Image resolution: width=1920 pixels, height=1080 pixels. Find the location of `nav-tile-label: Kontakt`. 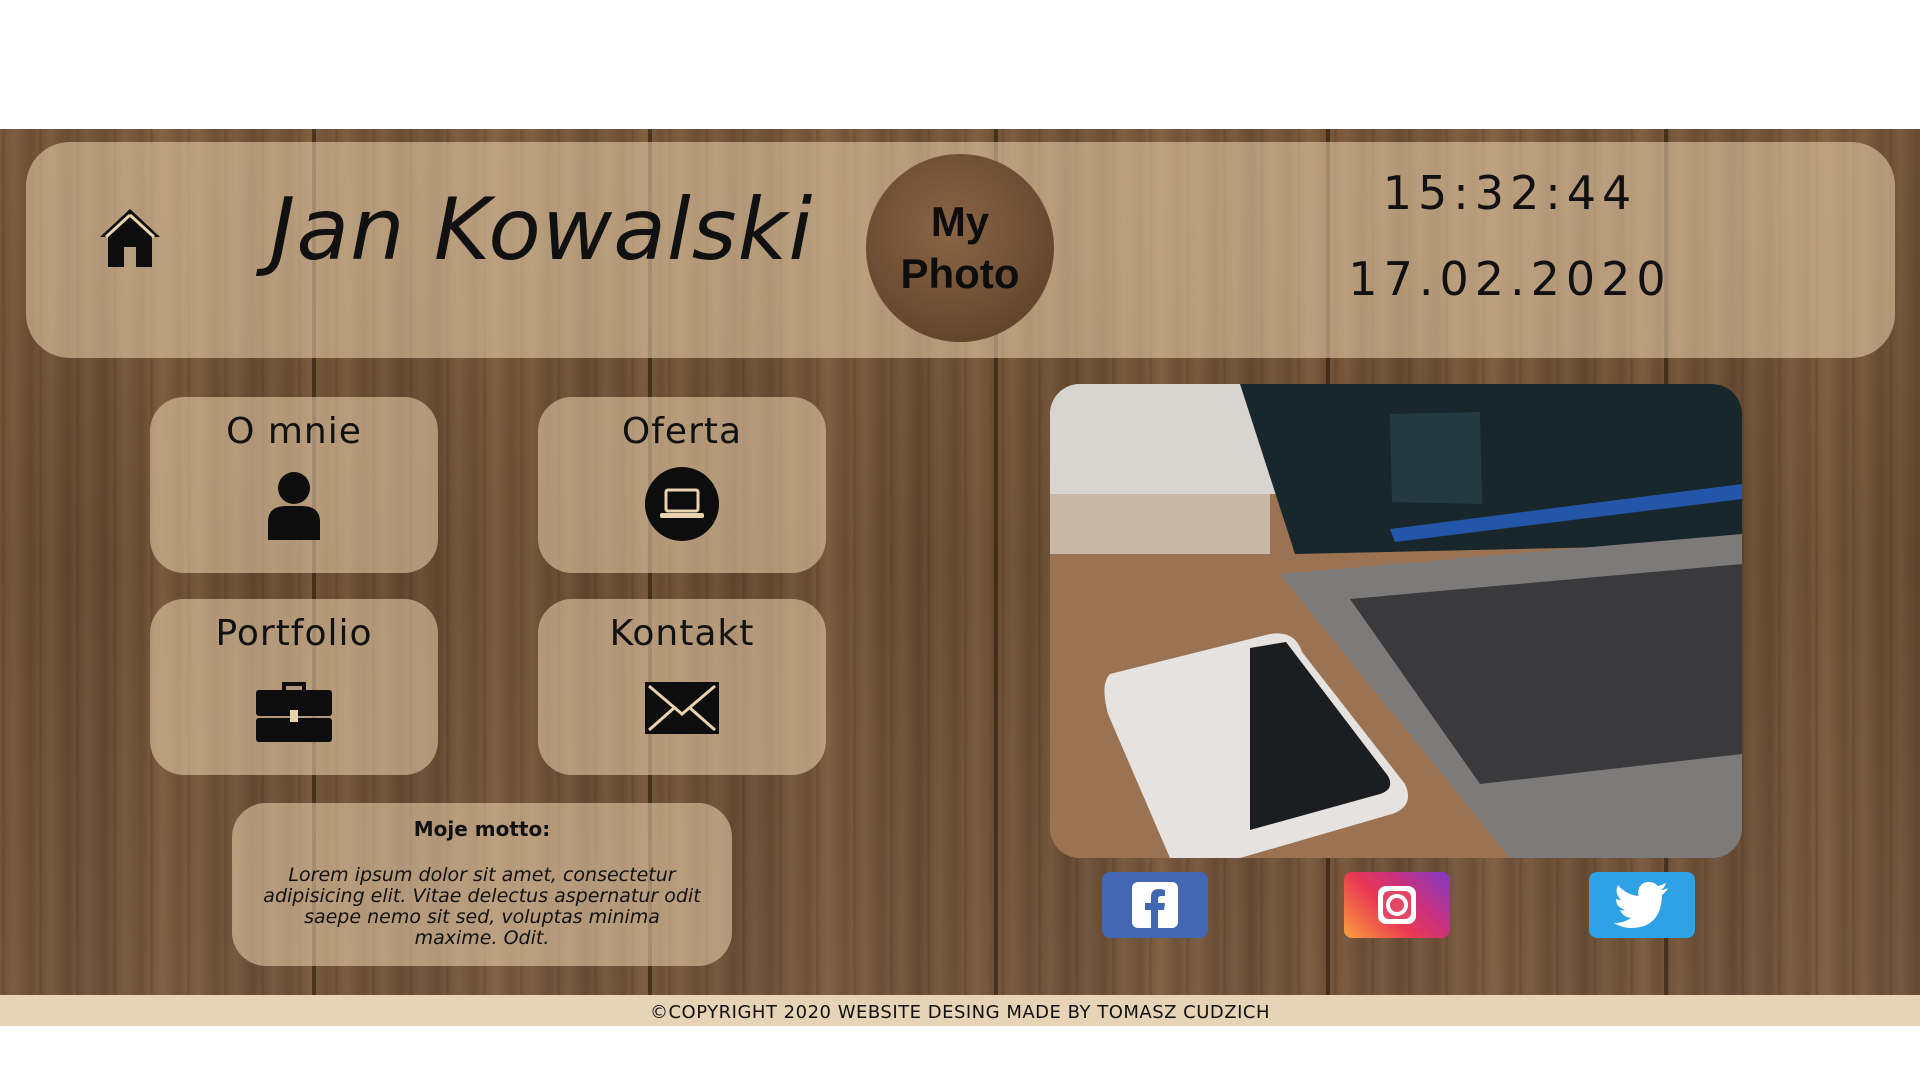

nav-tile-label: Kontakt is located at coordinates (682, 633).